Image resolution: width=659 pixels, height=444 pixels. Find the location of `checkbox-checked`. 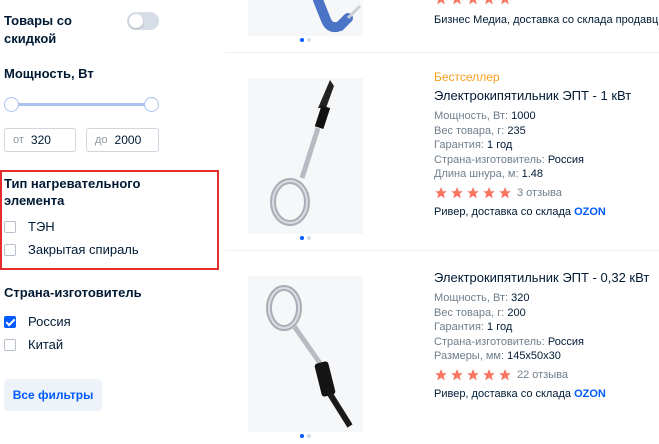

checkbox-checked is located at coordinates (10, 321).